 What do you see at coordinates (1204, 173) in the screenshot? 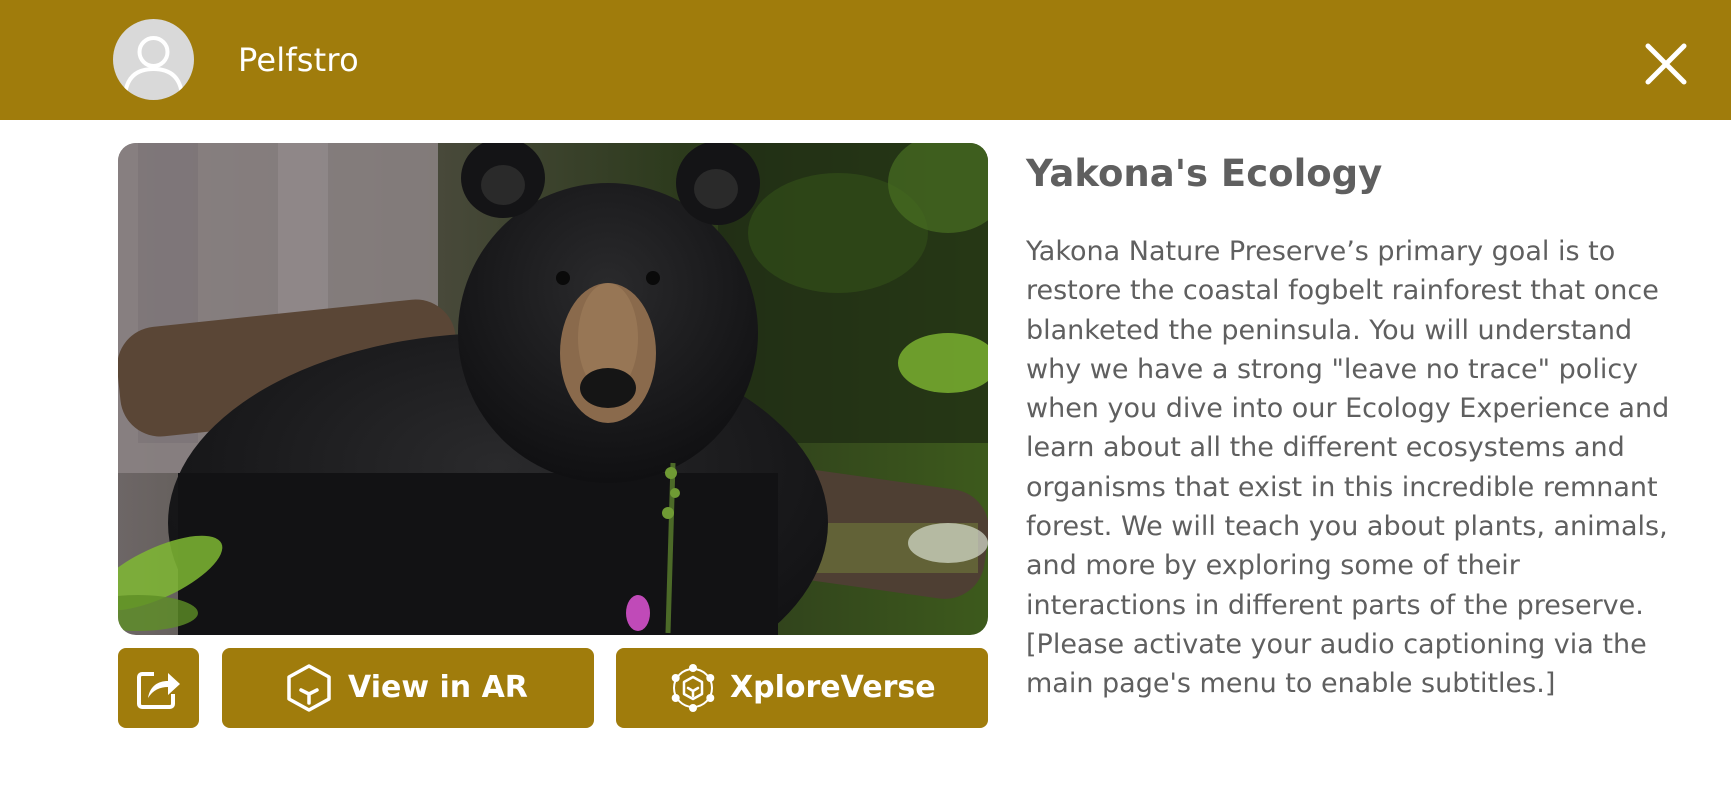
I see `page-title: Yakona's Ecology` at bounding box center [1204, 173].